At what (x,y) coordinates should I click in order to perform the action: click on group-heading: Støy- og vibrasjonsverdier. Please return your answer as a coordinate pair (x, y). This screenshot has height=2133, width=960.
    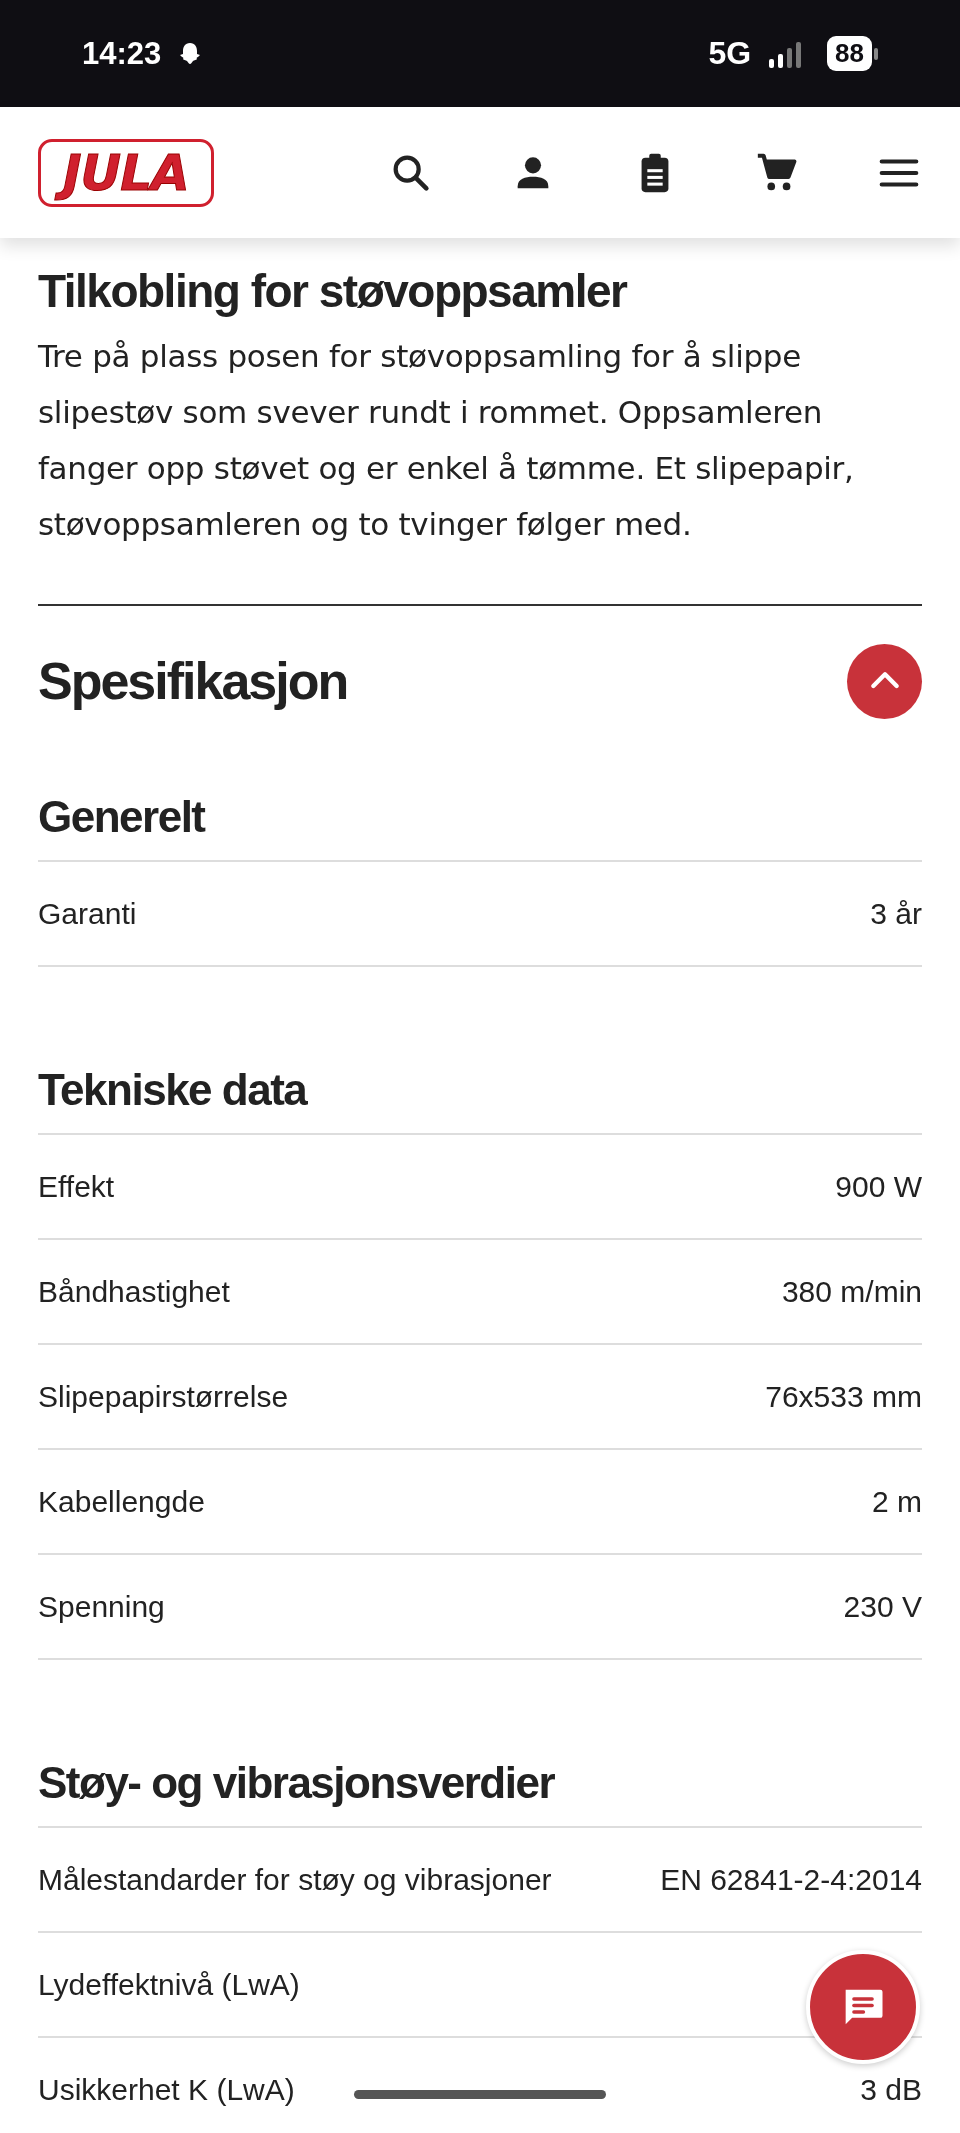
    Looking at the image, I should click on (297, 1783).